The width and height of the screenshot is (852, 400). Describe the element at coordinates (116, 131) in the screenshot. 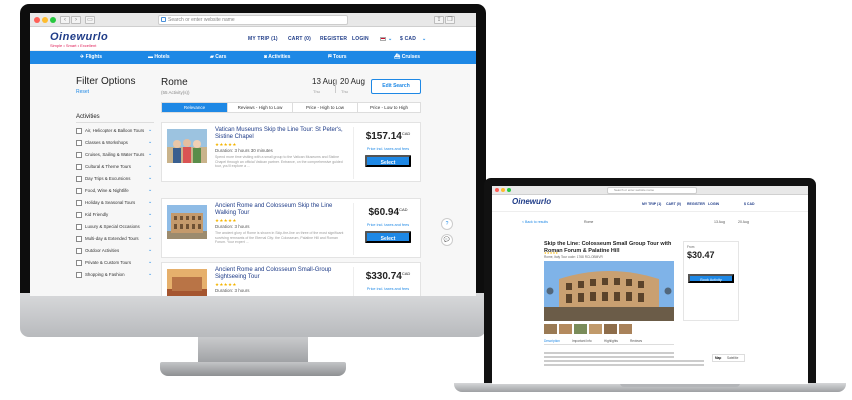

I see `filter-item: Air, Helicopter & Balloon Tours ⌄` at that location.